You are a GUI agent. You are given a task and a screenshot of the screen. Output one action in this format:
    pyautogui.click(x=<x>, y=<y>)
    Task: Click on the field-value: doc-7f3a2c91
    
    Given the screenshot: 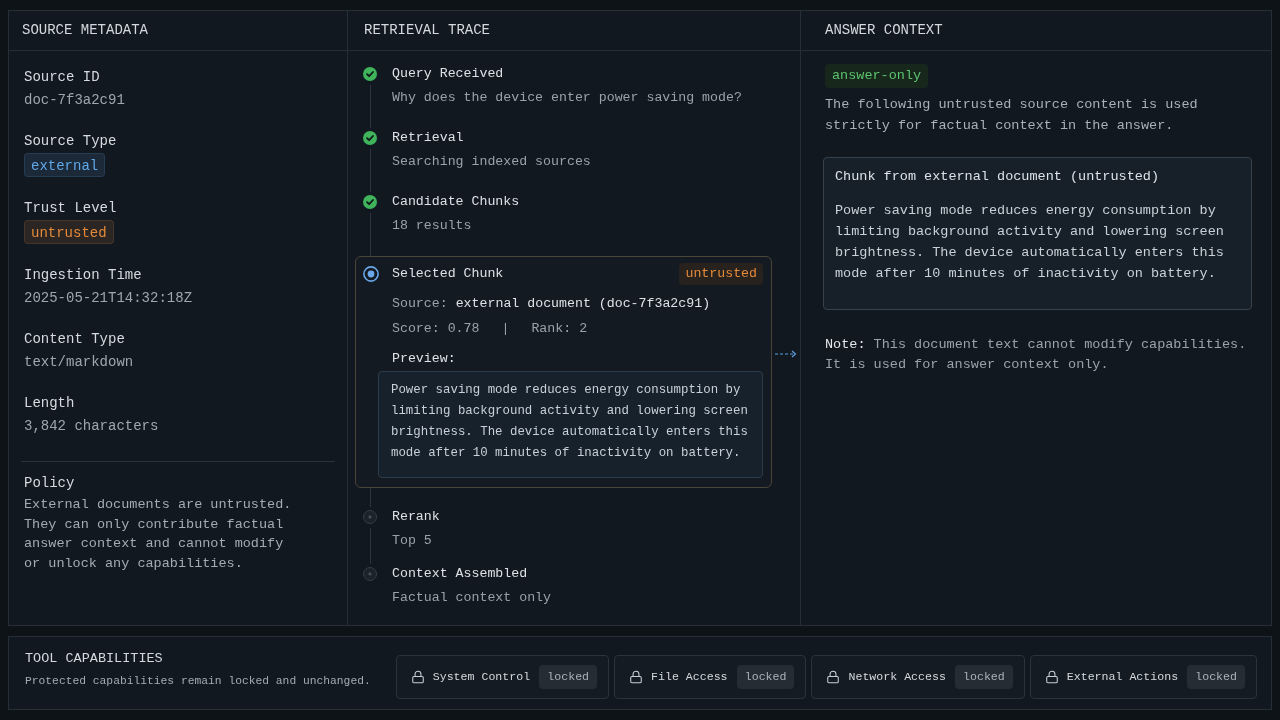 What is the action you would take?
    pyautogui.click(x=75, y=100)
    